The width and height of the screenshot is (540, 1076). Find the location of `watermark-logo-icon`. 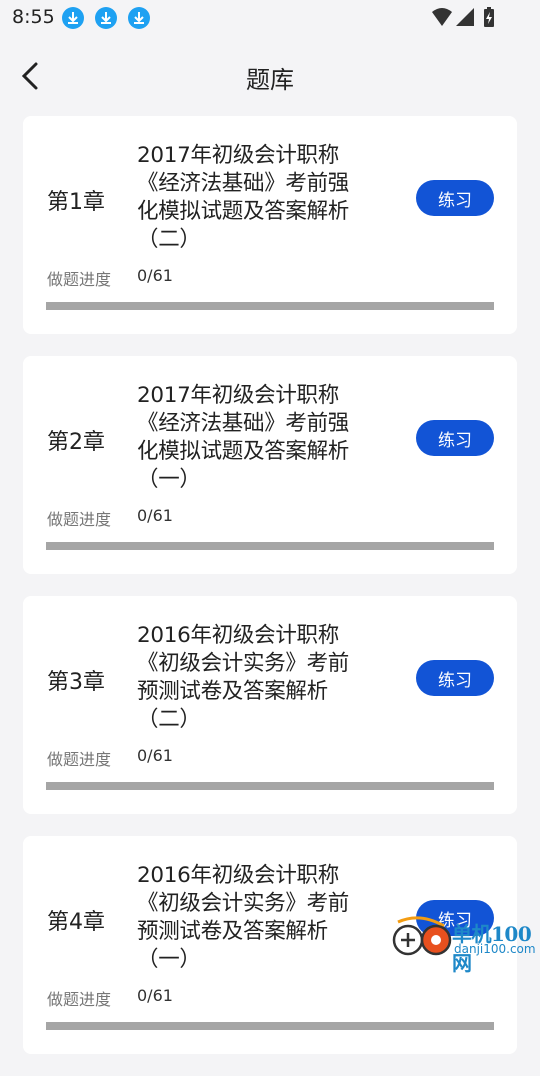

watermark-logo-icon is located at coordinates (422, 936).